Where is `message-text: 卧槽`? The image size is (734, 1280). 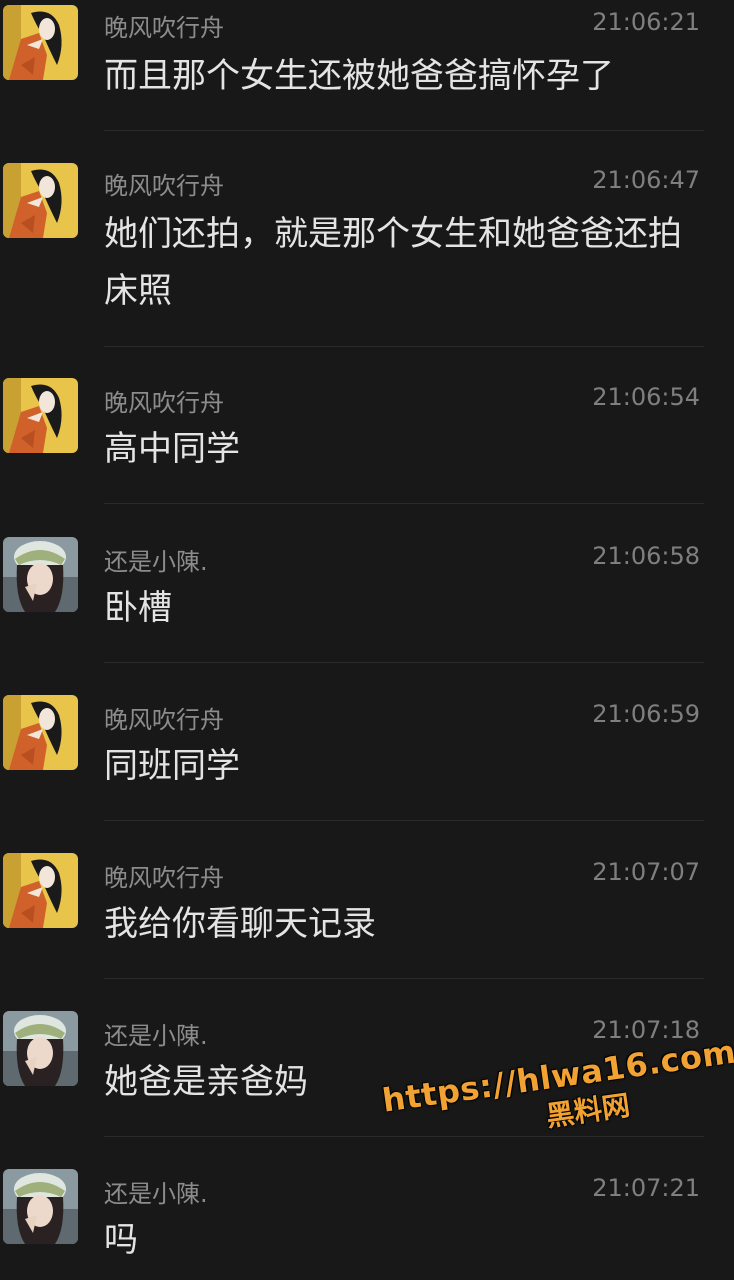
message-text: 卧槽 is located at coordinates (138, 608).